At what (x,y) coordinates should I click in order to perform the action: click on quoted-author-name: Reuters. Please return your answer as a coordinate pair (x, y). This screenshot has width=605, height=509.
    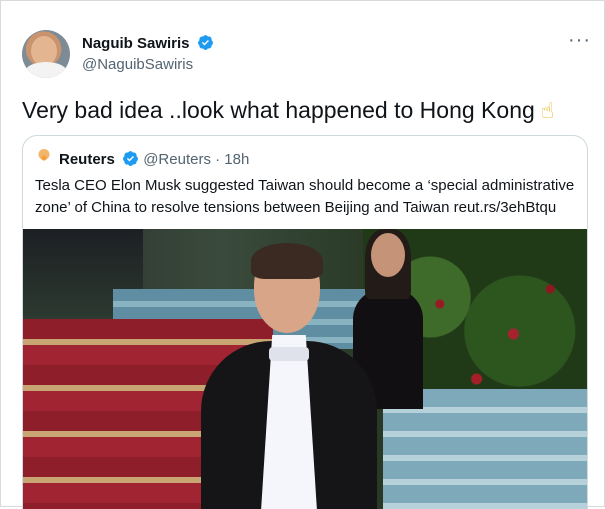
    Looking at the image, I should click on (87, 159).